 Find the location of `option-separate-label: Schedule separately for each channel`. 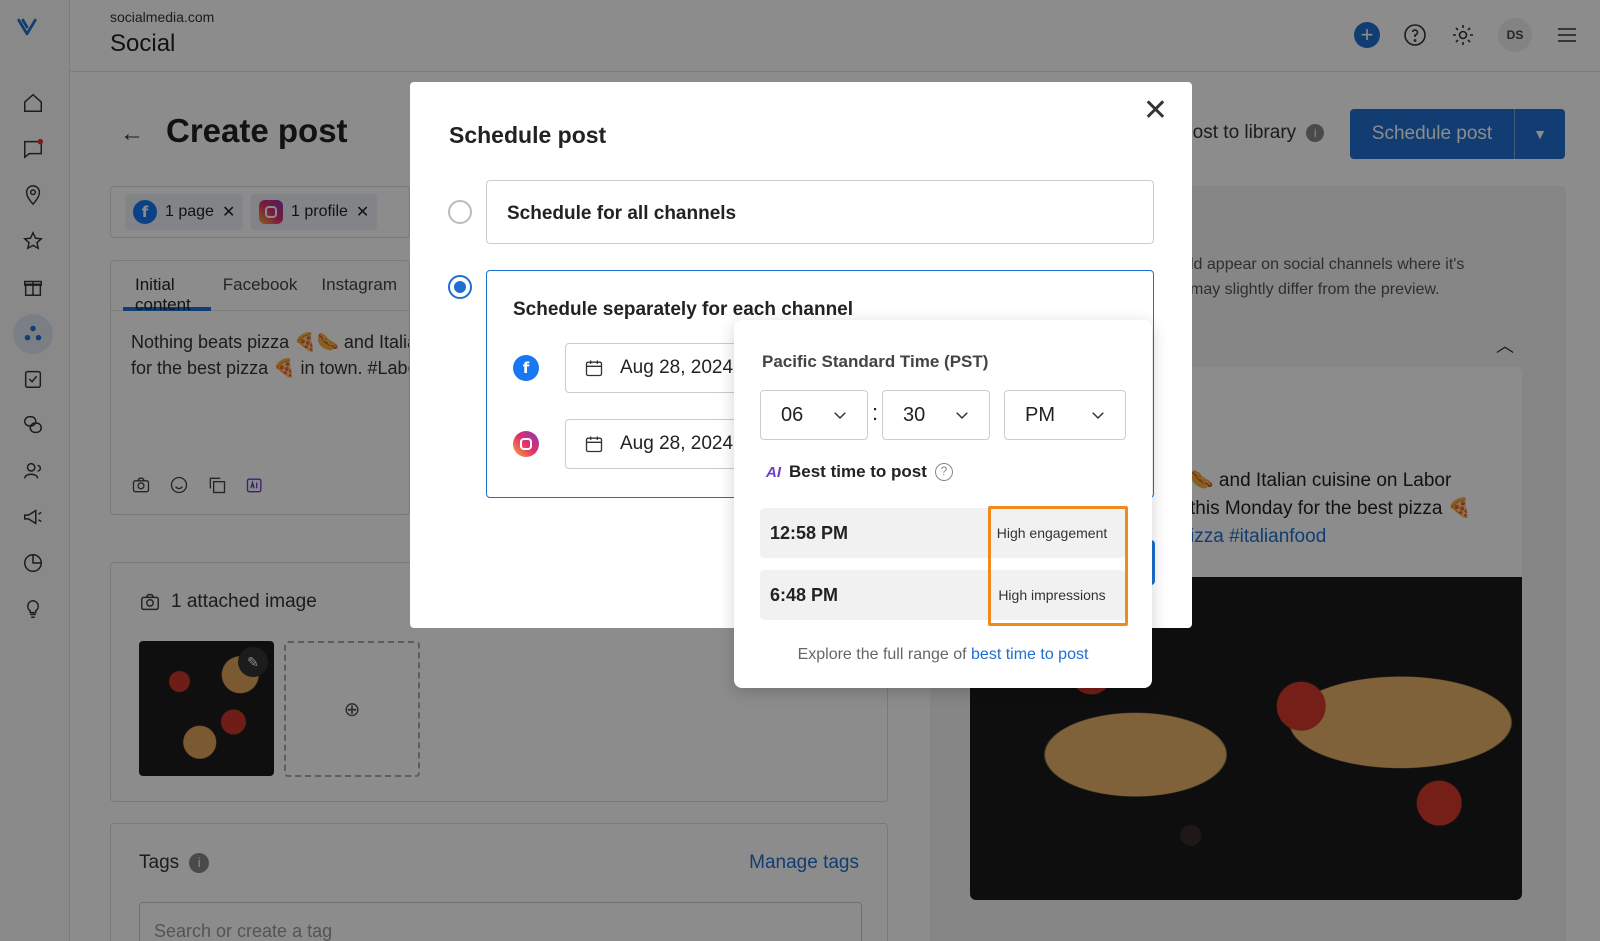

option-separate-label: Schedule separately for each channel is located at coordinates (683, 309).